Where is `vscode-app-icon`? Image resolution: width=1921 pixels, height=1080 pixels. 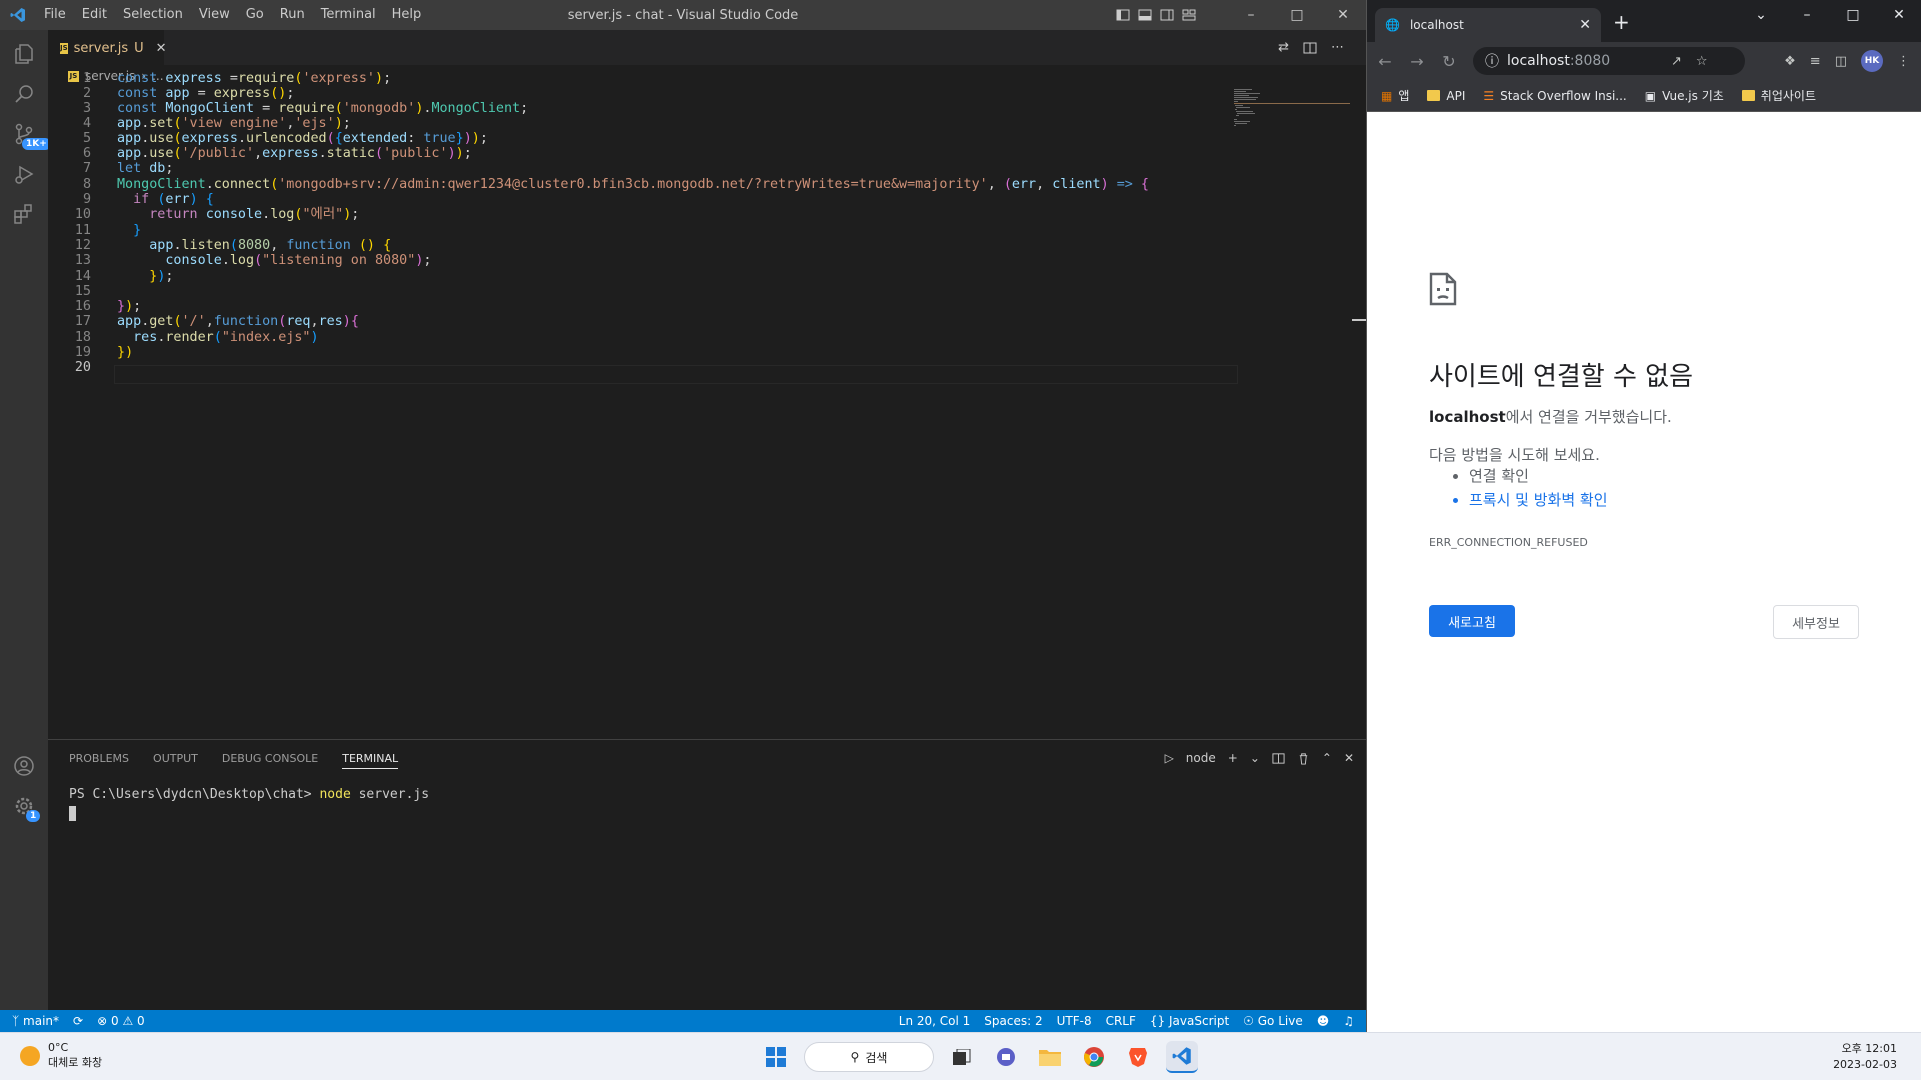
vscode-app-icon is located at coordinates (1182, 1057).